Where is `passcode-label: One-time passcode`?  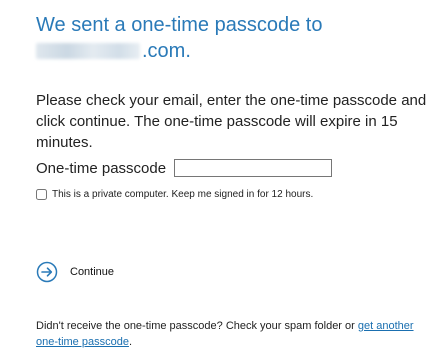
passcode-label: One-time passcode is located at coordinates (101, 168).